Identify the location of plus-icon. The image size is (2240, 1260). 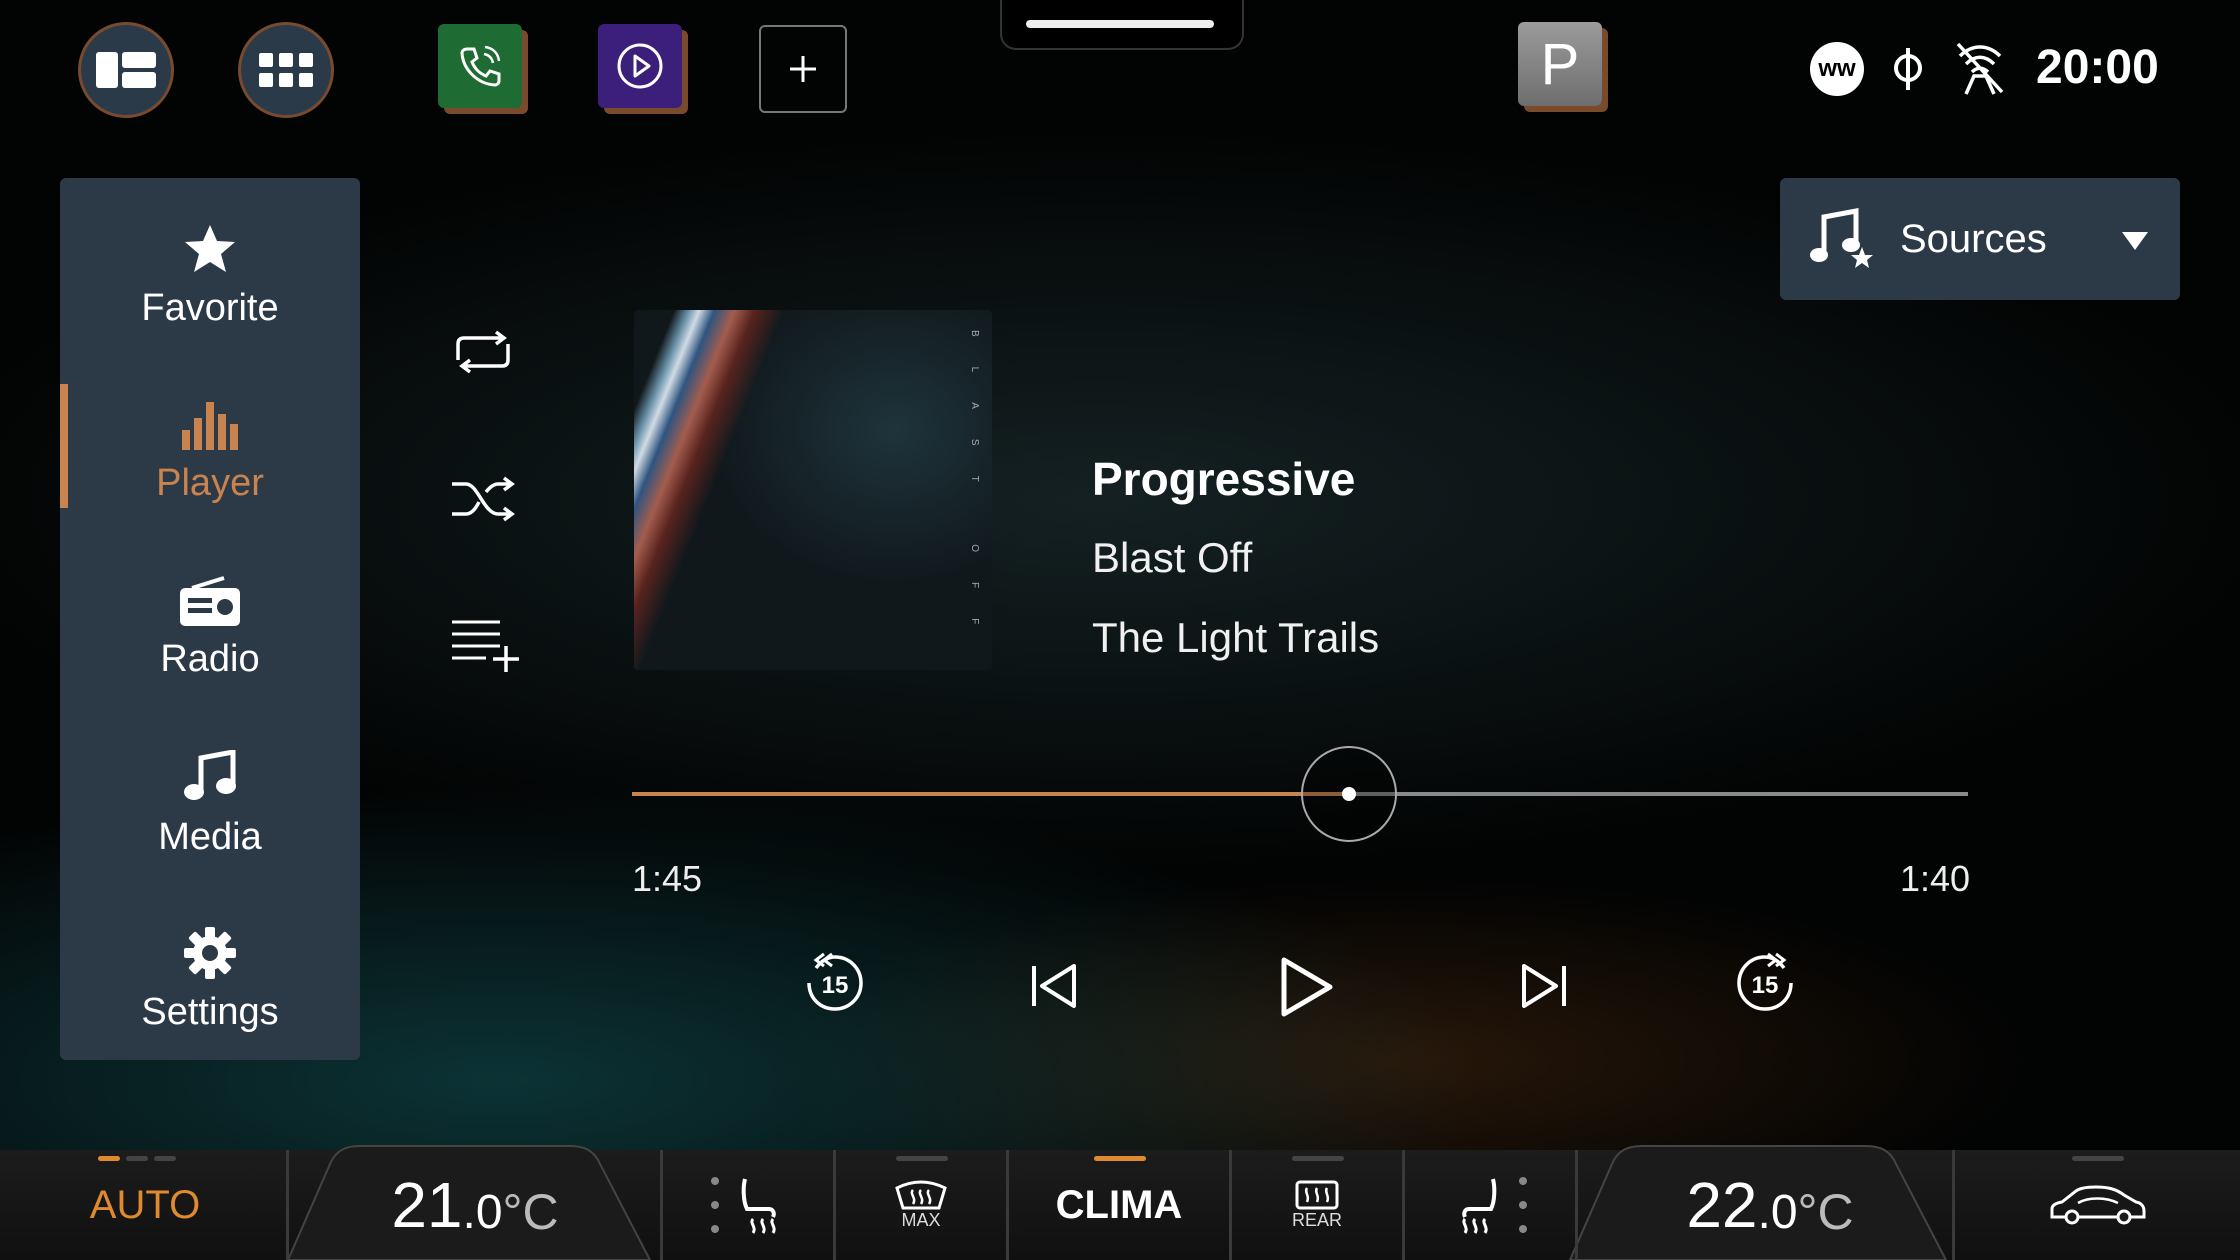
(803, 69).